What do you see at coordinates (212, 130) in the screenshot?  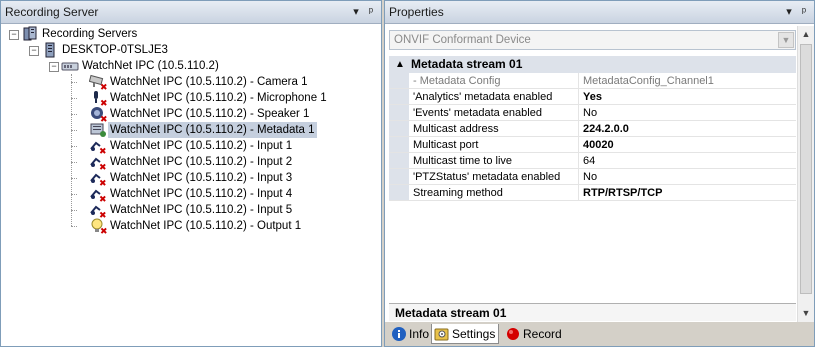 I see `tree-item-label: WatchNet IPC (10.5.110.2) - Metadata 1` at bounding box center [212, 130].